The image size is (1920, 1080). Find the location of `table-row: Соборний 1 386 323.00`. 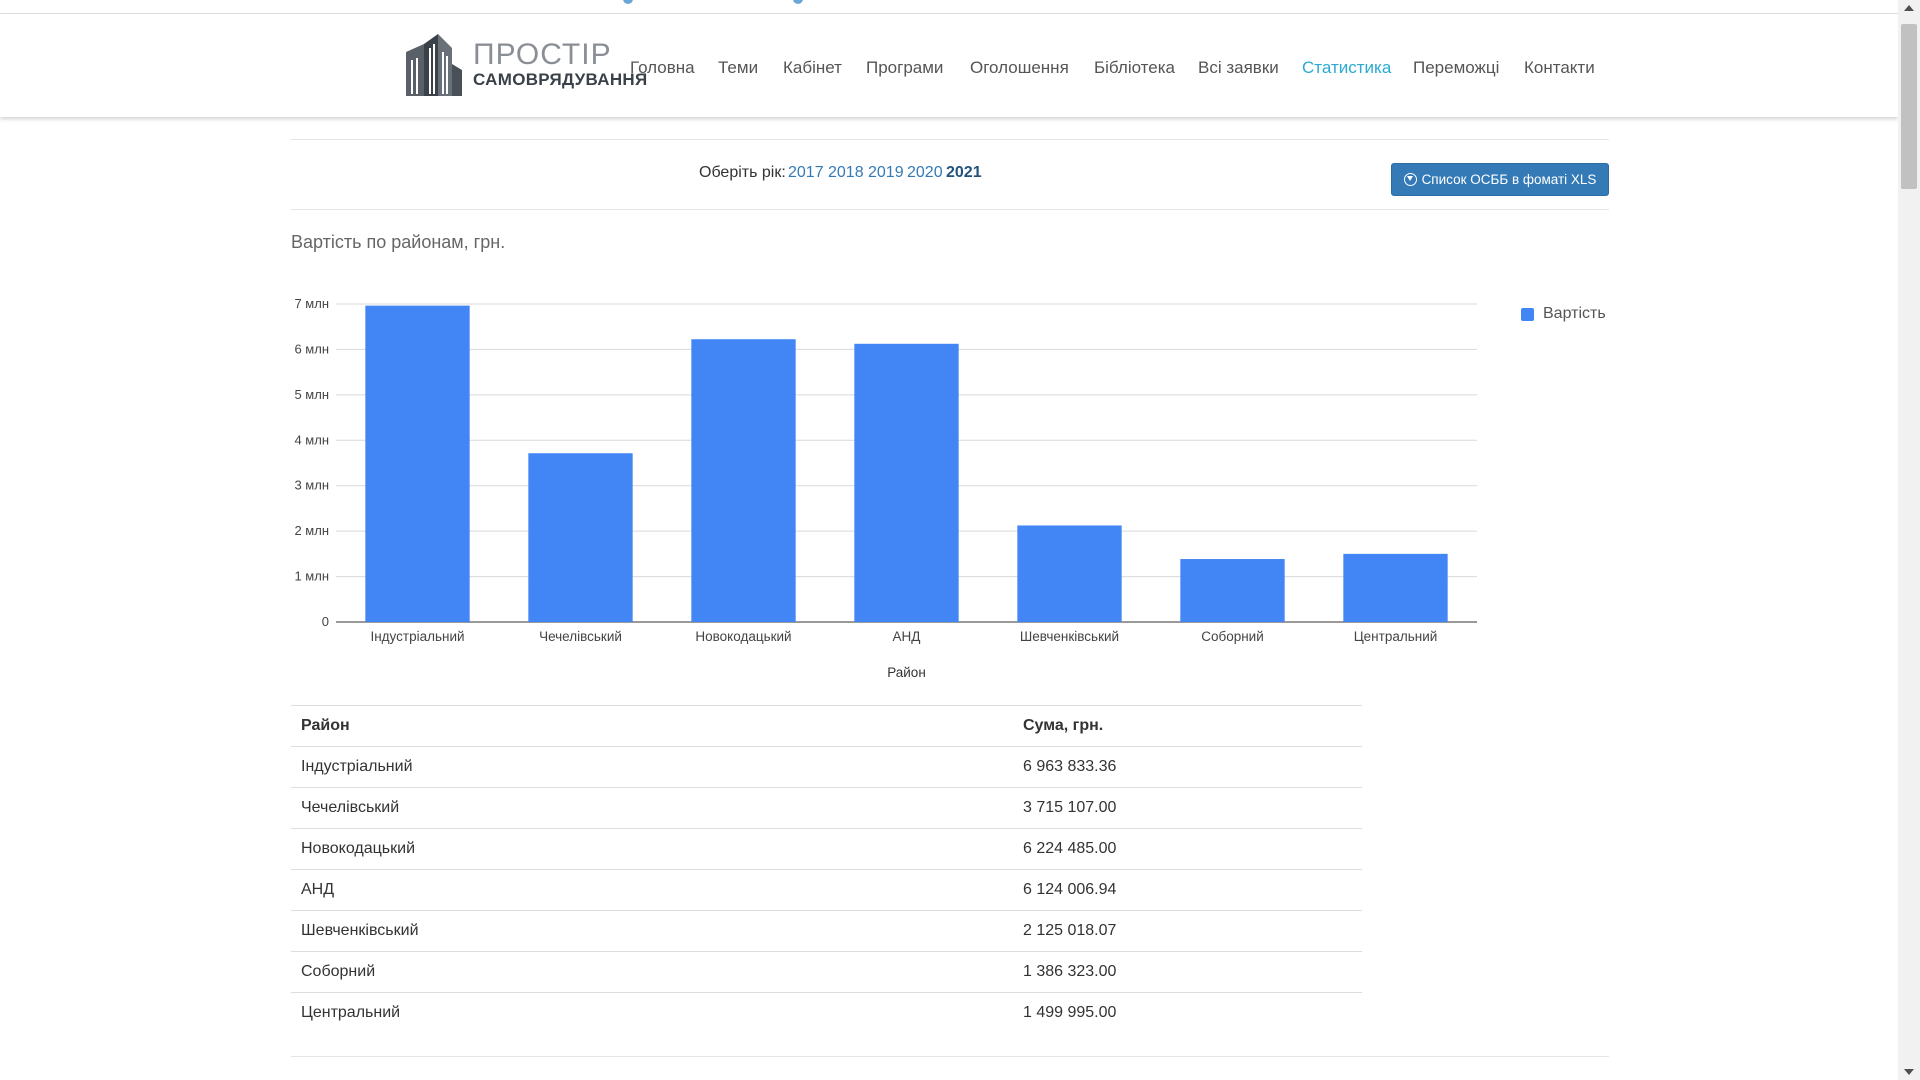

table-row: Соборний 1 386 323.00 is located at coordinates (826, 972).